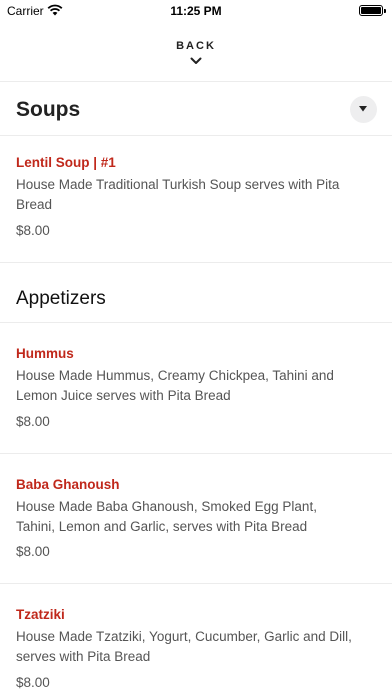 This screenshot has height=696, width=392. What do you see at coordinates (66, 162) in the screenshot?
I see `item-name: Lentil Soup | #1` at bounding box center [66, 162].